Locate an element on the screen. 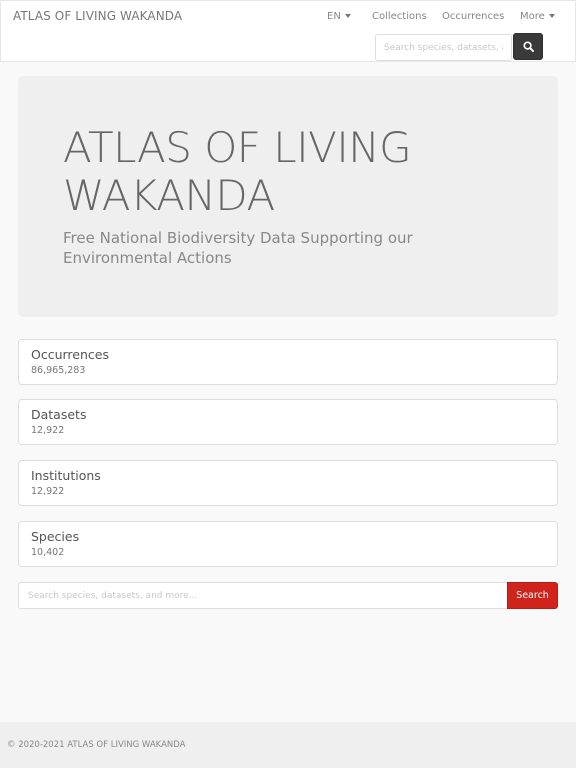 This screenshot has width=576, height=768. language-label: EN is located at coordinates (334, 16).